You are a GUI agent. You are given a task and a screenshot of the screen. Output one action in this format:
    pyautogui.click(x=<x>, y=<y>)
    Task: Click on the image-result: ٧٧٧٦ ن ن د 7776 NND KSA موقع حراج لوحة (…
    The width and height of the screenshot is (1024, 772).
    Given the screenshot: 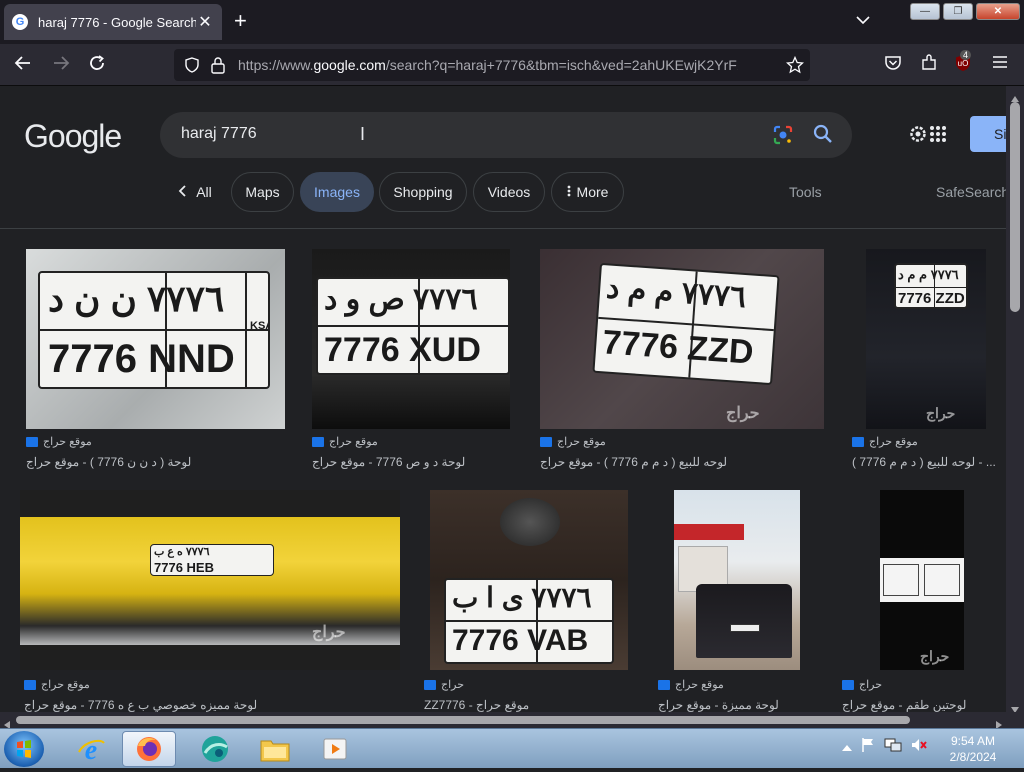 What is the action you would take?
    pyautogui.click(x=156, y=364)
    